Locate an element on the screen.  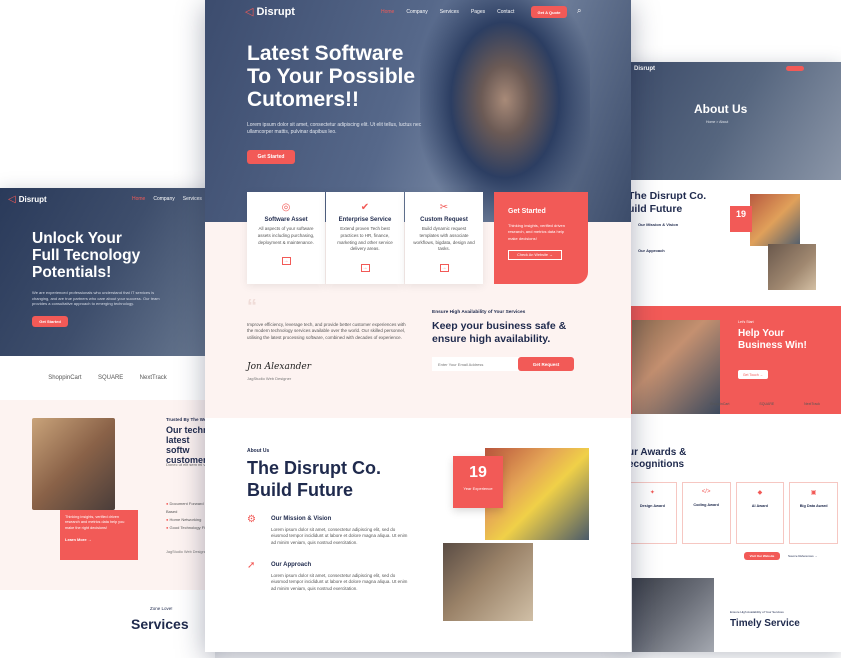
check-website-button: Check An Website → is located at coordinates (535, 255).